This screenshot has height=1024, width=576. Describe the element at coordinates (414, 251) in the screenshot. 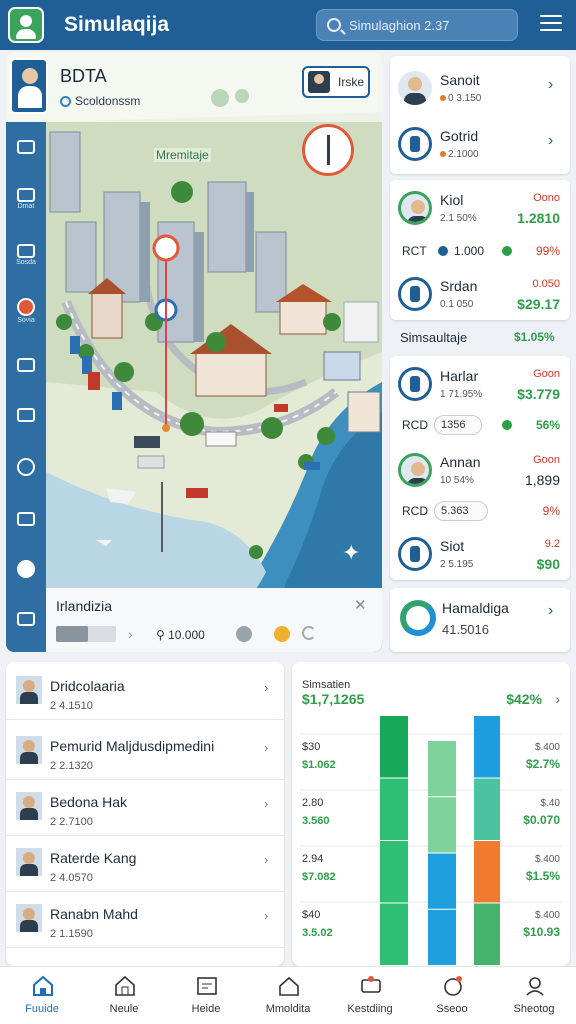

I see `stat-label: RCT` at that location.